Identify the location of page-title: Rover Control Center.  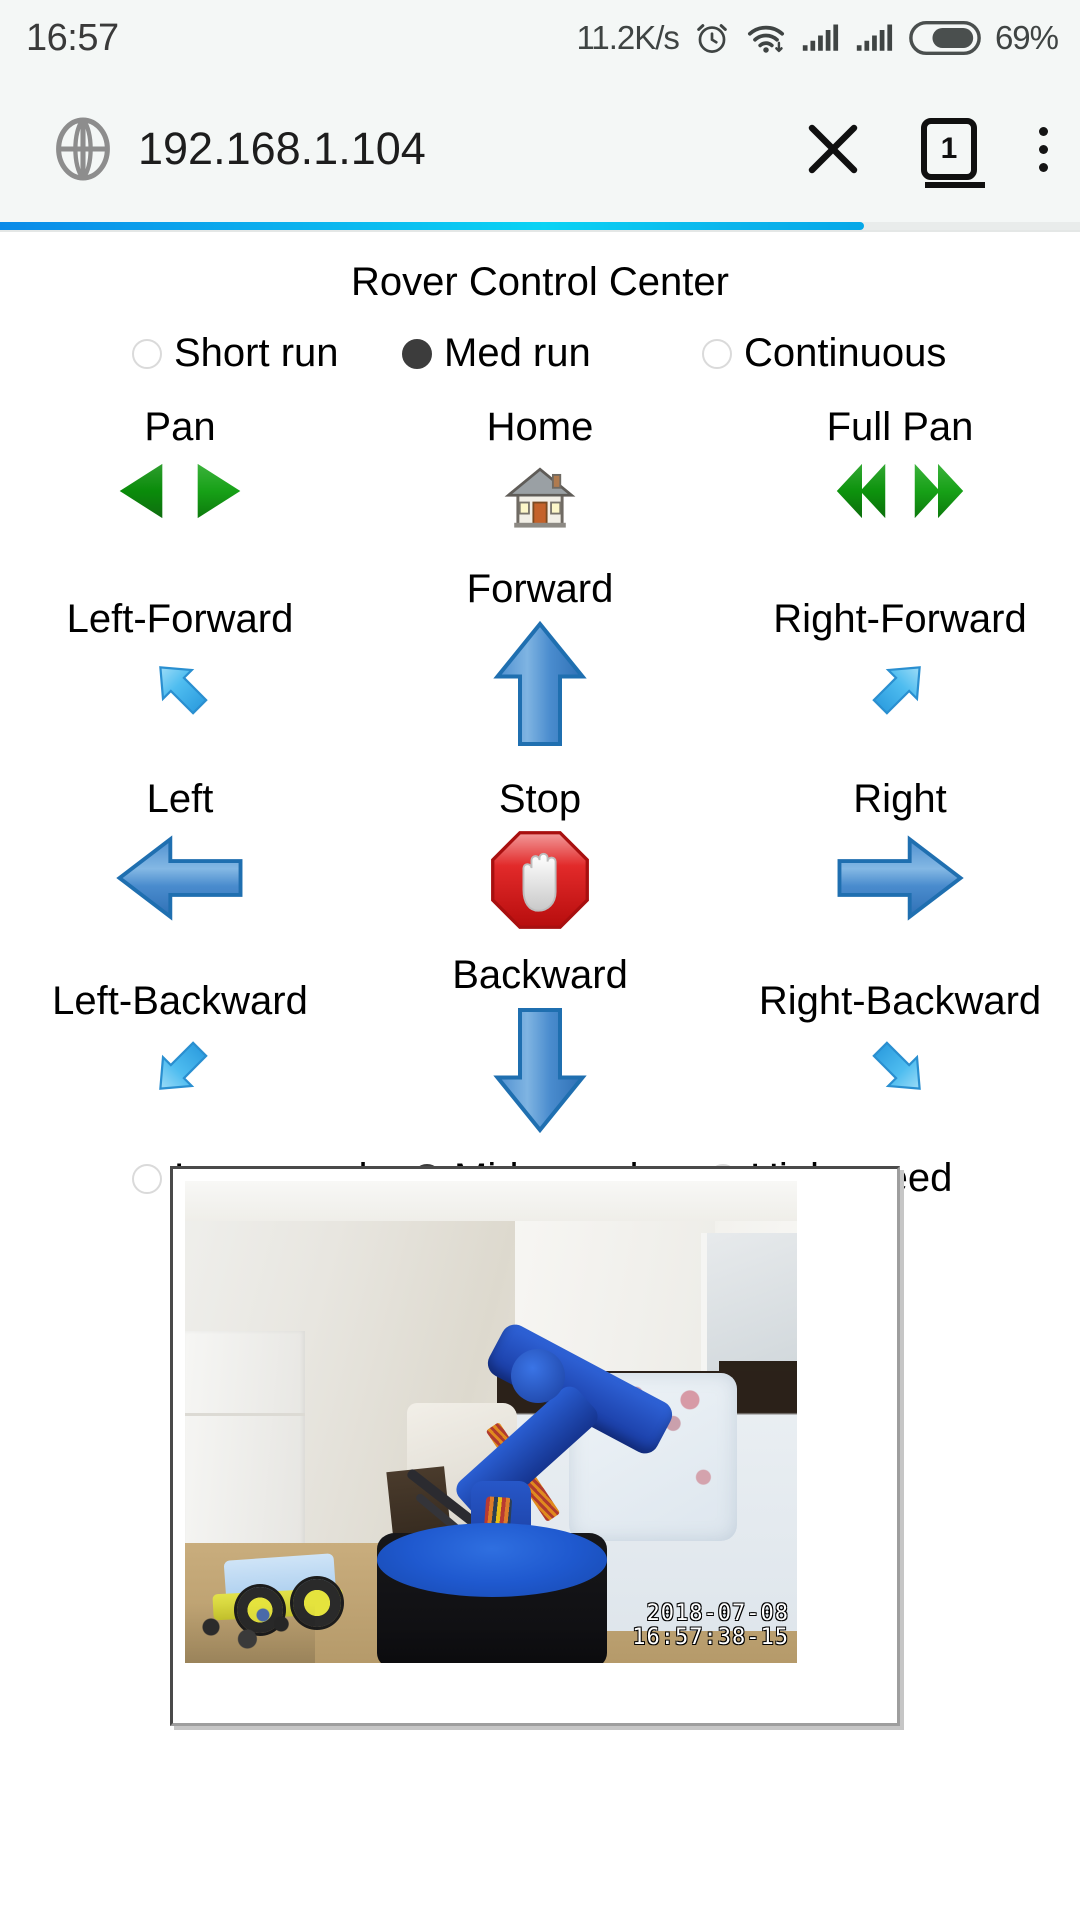
(540, 282).